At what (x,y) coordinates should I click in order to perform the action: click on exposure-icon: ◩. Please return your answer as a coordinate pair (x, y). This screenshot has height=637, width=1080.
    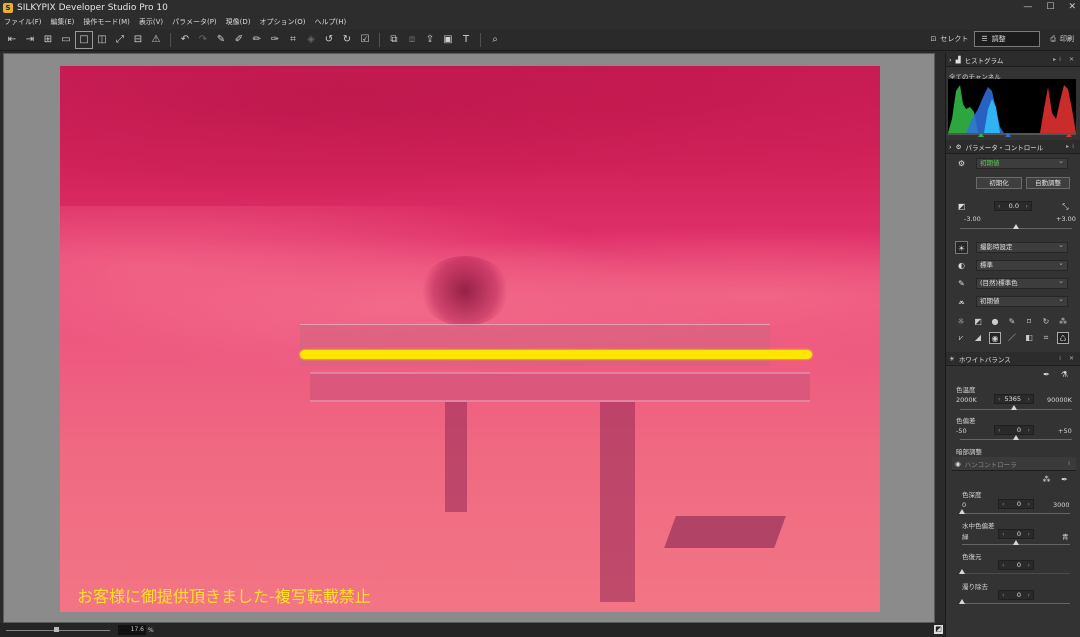
    Looking at the image, I should click on (961, 206).